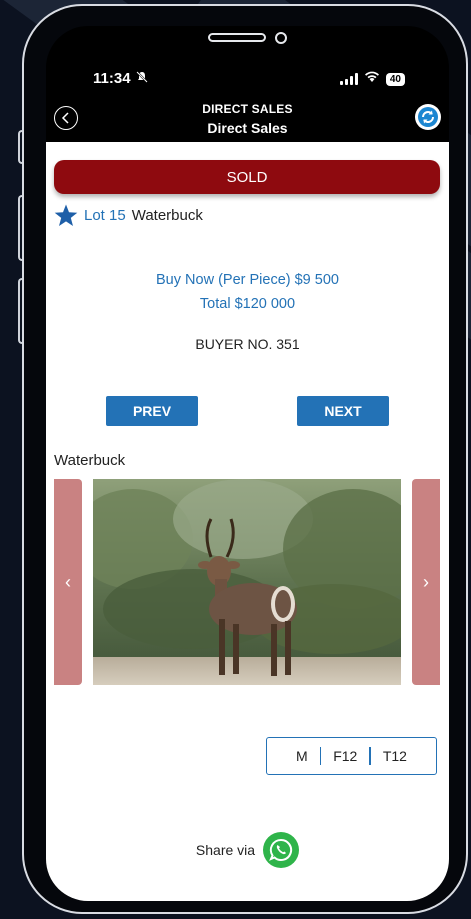  I want to click on next-button: NEXT, so click(343, 411).